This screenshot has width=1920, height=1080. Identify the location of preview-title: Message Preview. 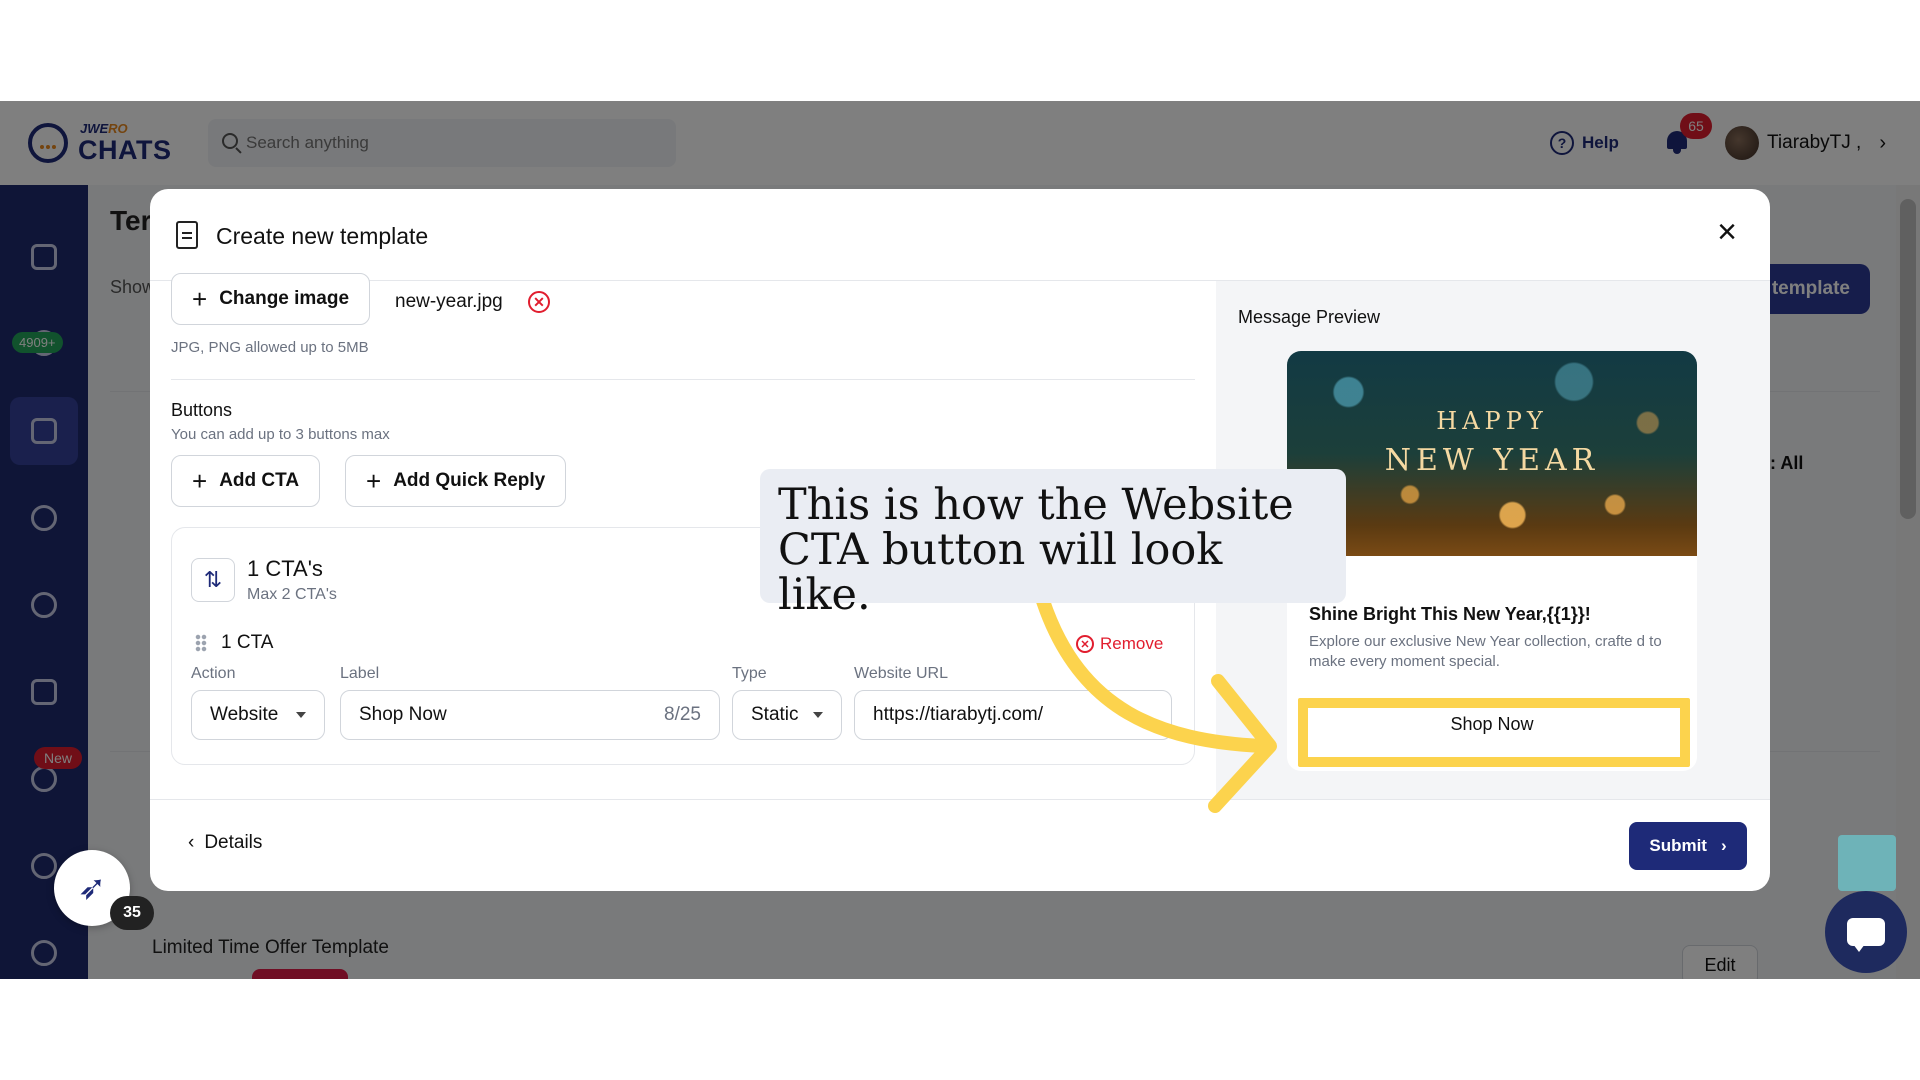
(1309, 317).